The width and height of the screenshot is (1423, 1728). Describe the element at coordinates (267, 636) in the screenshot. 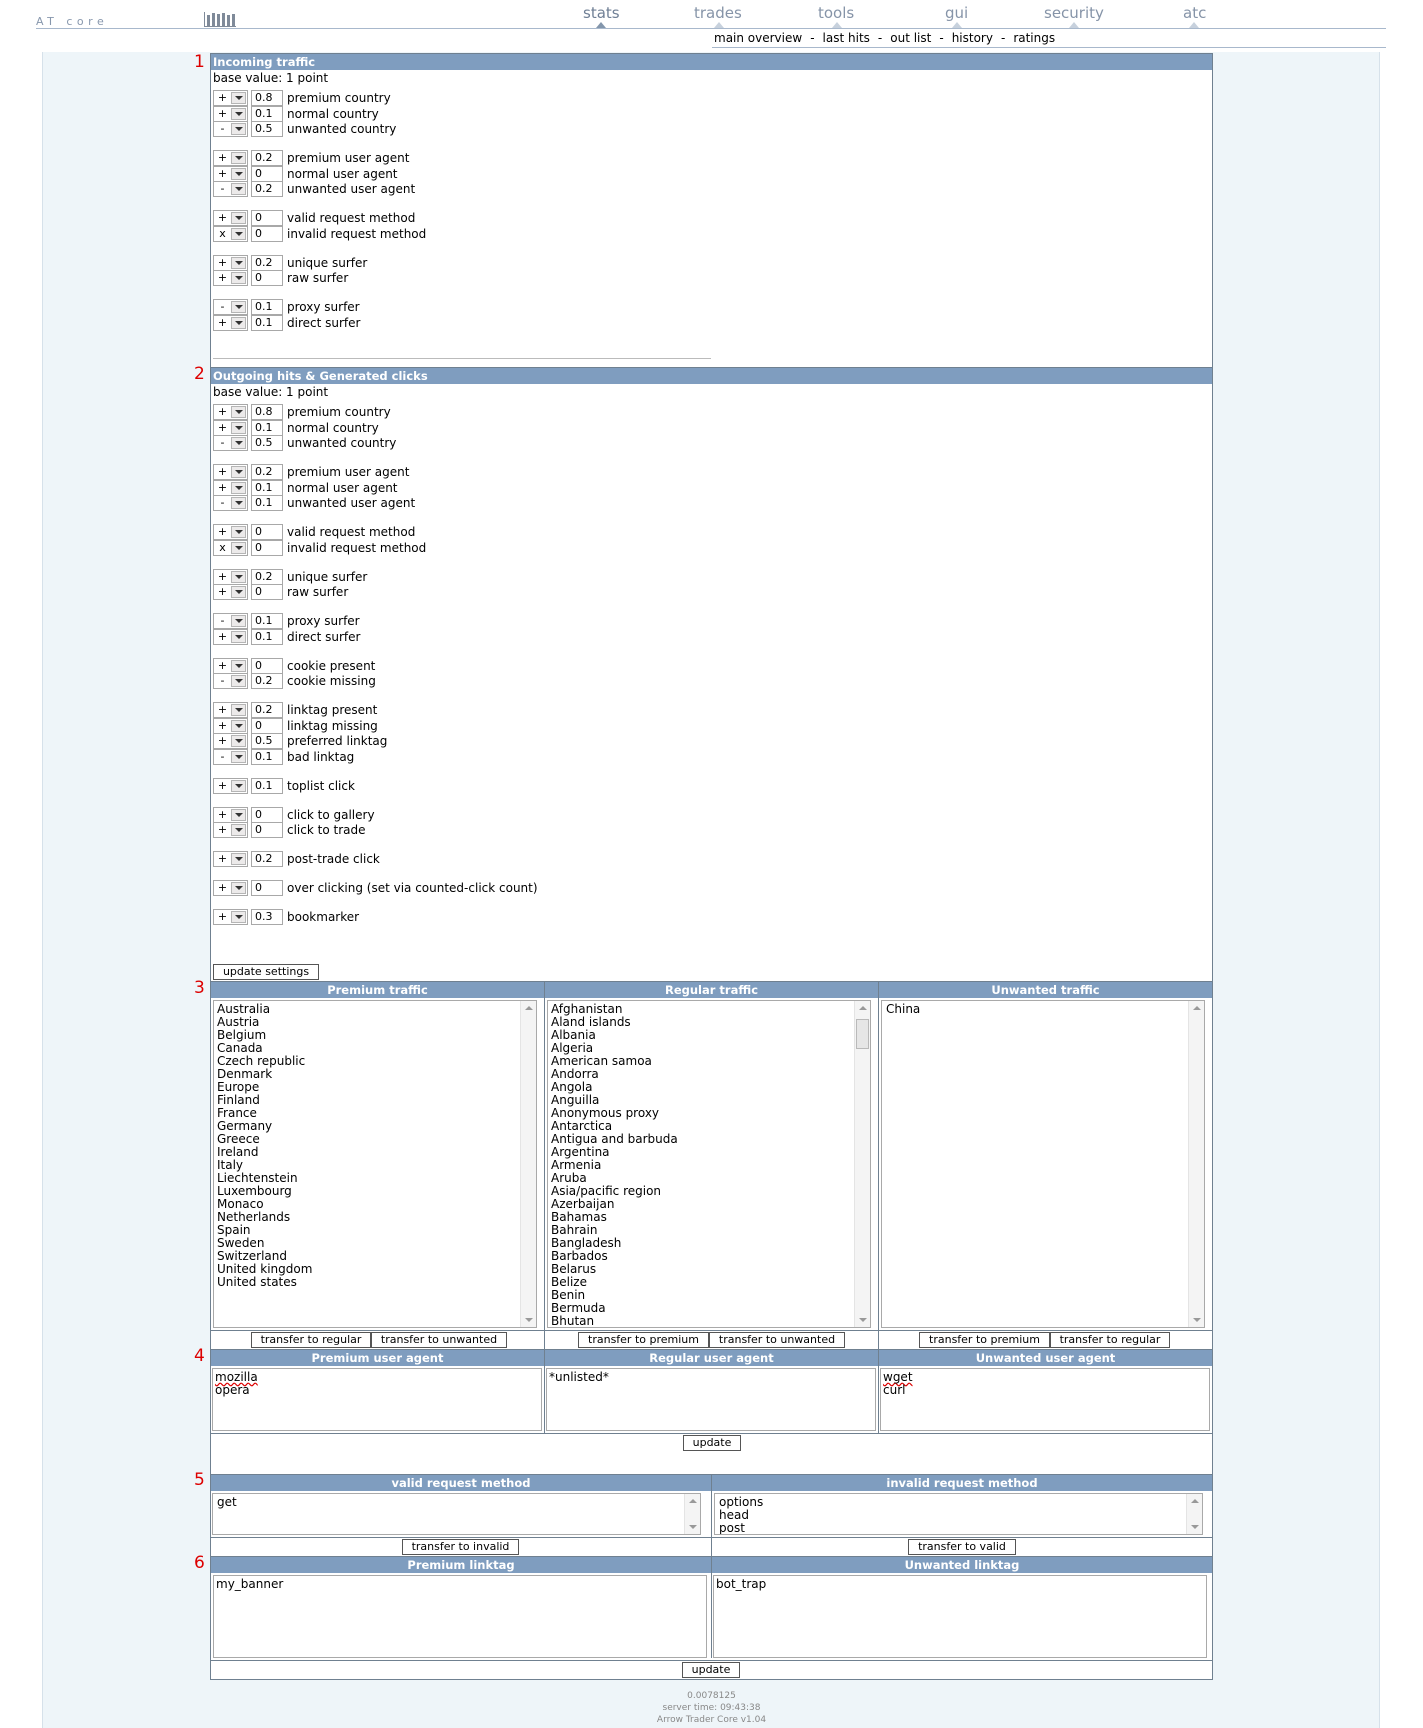

I see `weight-input-direct-surfer: 0.1` at that location.